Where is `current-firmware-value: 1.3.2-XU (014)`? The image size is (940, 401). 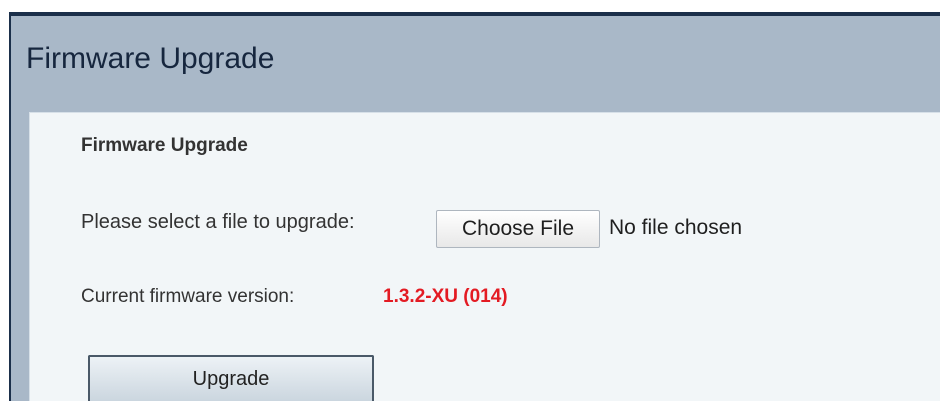 current-firmware-value: 1.3.2-XU (014) is located at coordinates (445, 296).